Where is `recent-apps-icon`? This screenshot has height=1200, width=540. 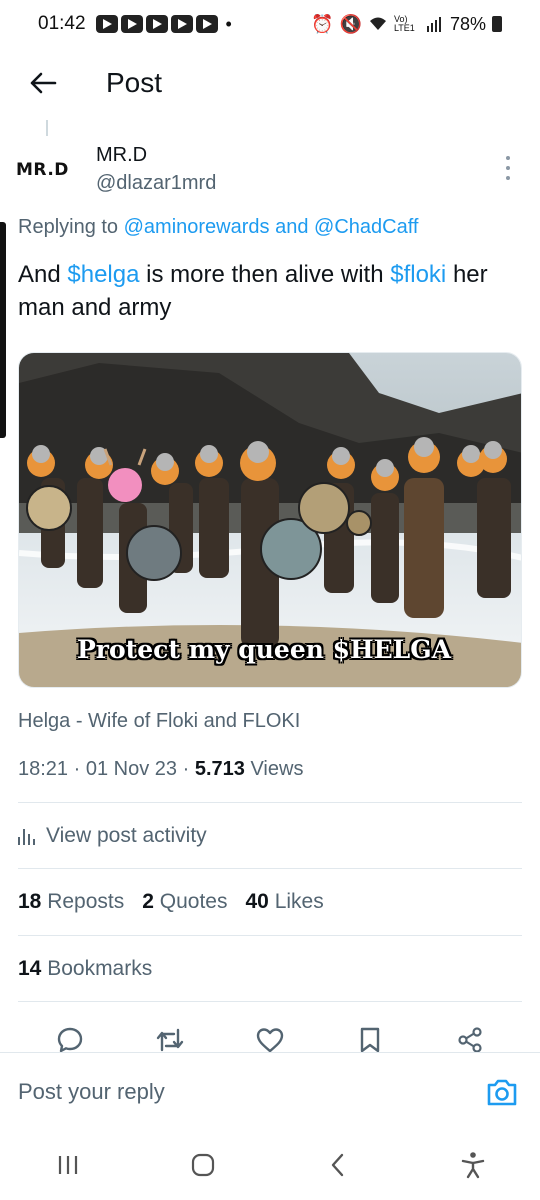
recent-apps-icon is located at coordinates (67, 1165).